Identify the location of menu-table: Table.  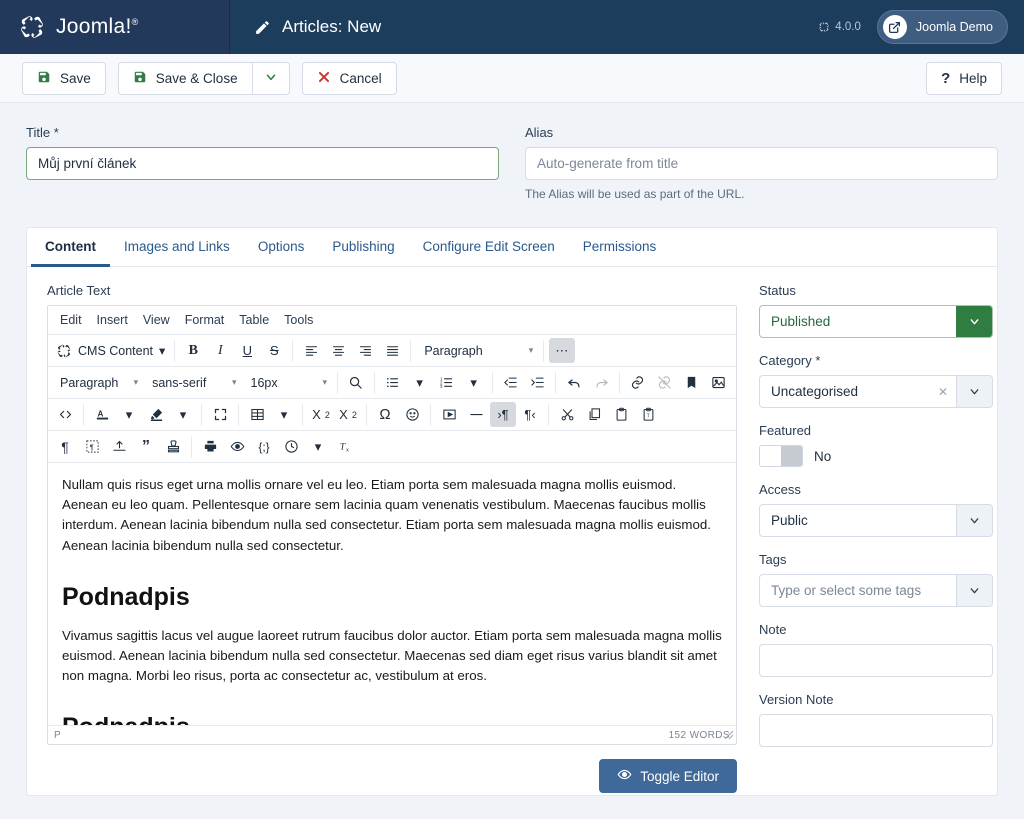
(254, 320).